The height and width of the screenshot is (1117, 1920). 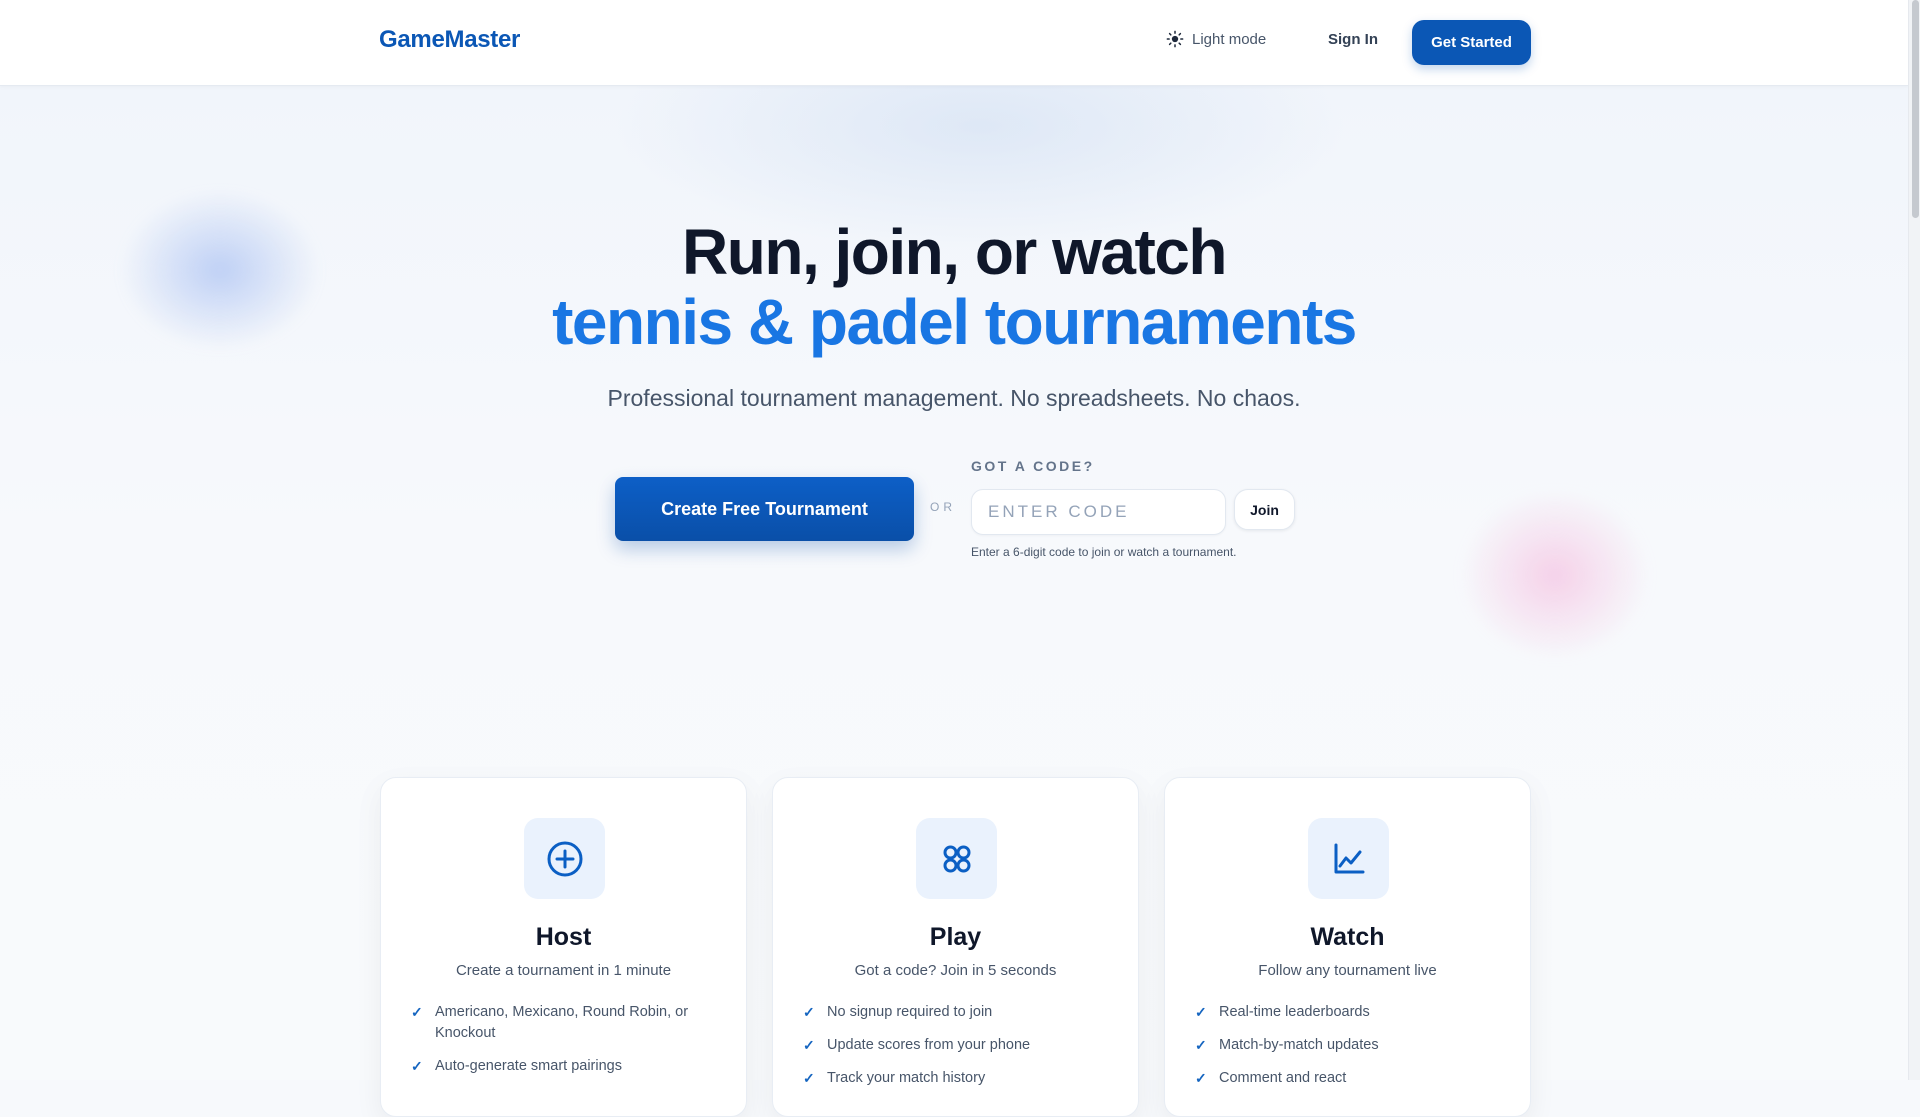 What do you see at coordinates (1098, 512) in the screenshot?
I see `tournament-code-input` at bounding box center [1098, 512].